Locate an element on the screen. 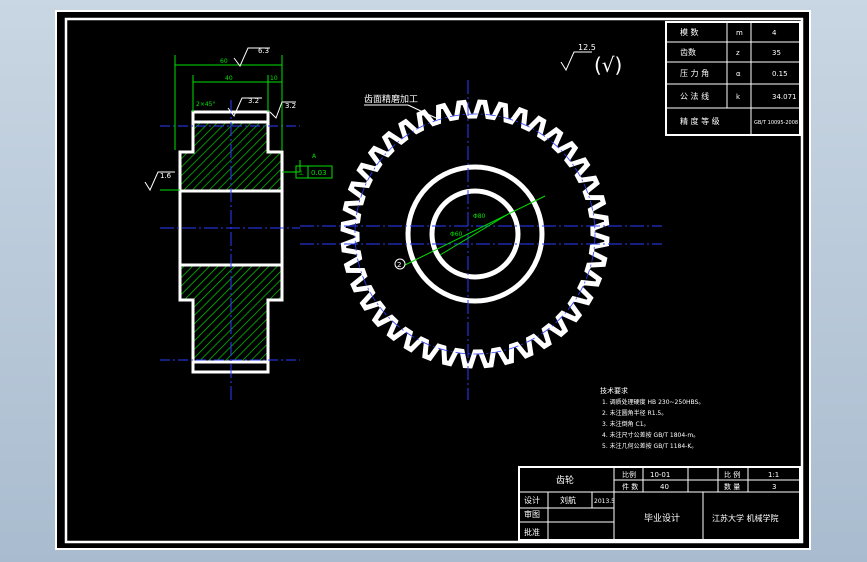 This screenshot has height=562, width=867. tech-requirement-line: 4. 未注尺寸公差按 GB/T 1804-m。 is located at coordinates (650, 435).